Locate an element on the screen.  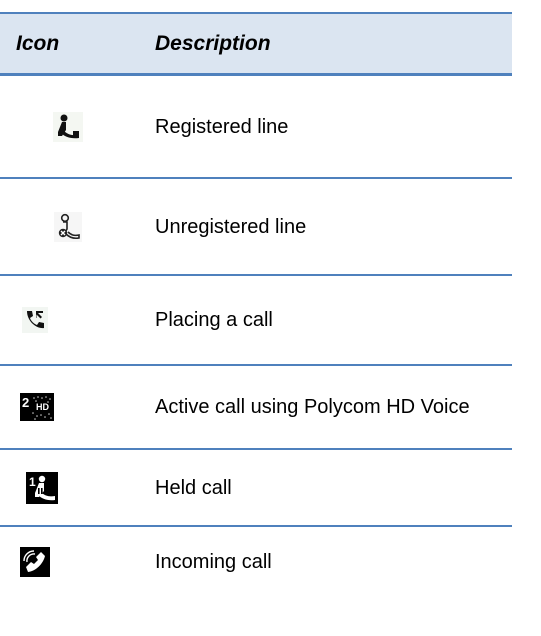
svg-text: 1 is located at coordinates (32, 482).